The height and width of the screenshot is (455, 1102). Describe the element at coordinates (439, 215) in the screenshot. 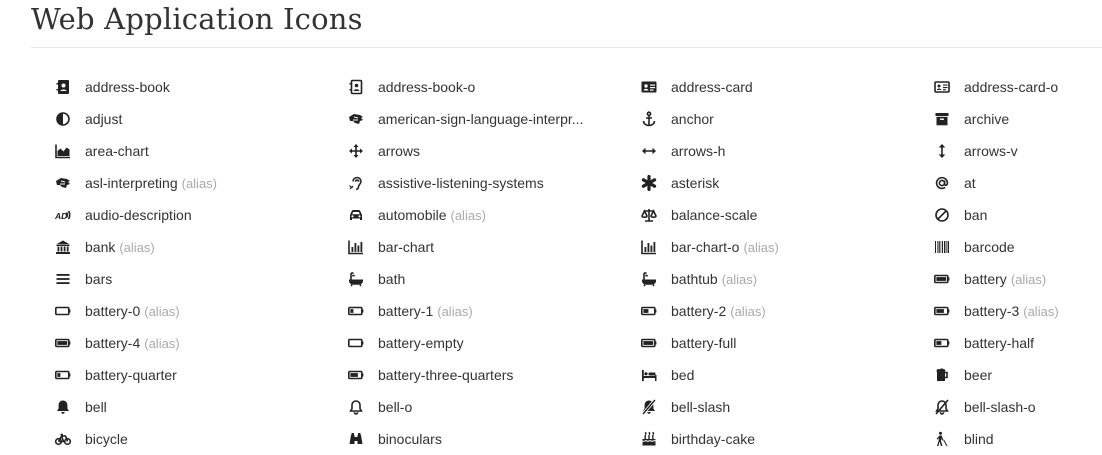

I see `icon-item-automobile: automobile (alias)` at that location.